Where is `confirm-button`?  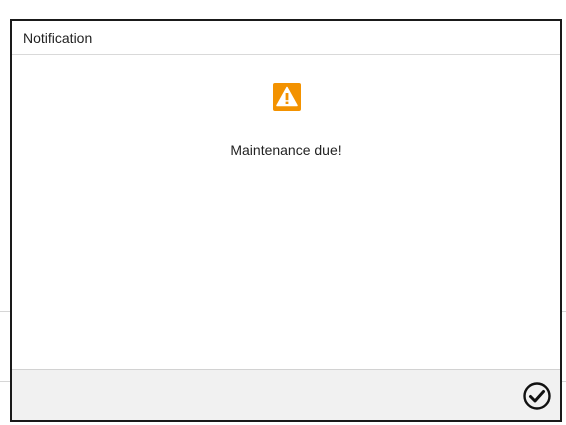
confirm-button is located at coordinates (537, 396).